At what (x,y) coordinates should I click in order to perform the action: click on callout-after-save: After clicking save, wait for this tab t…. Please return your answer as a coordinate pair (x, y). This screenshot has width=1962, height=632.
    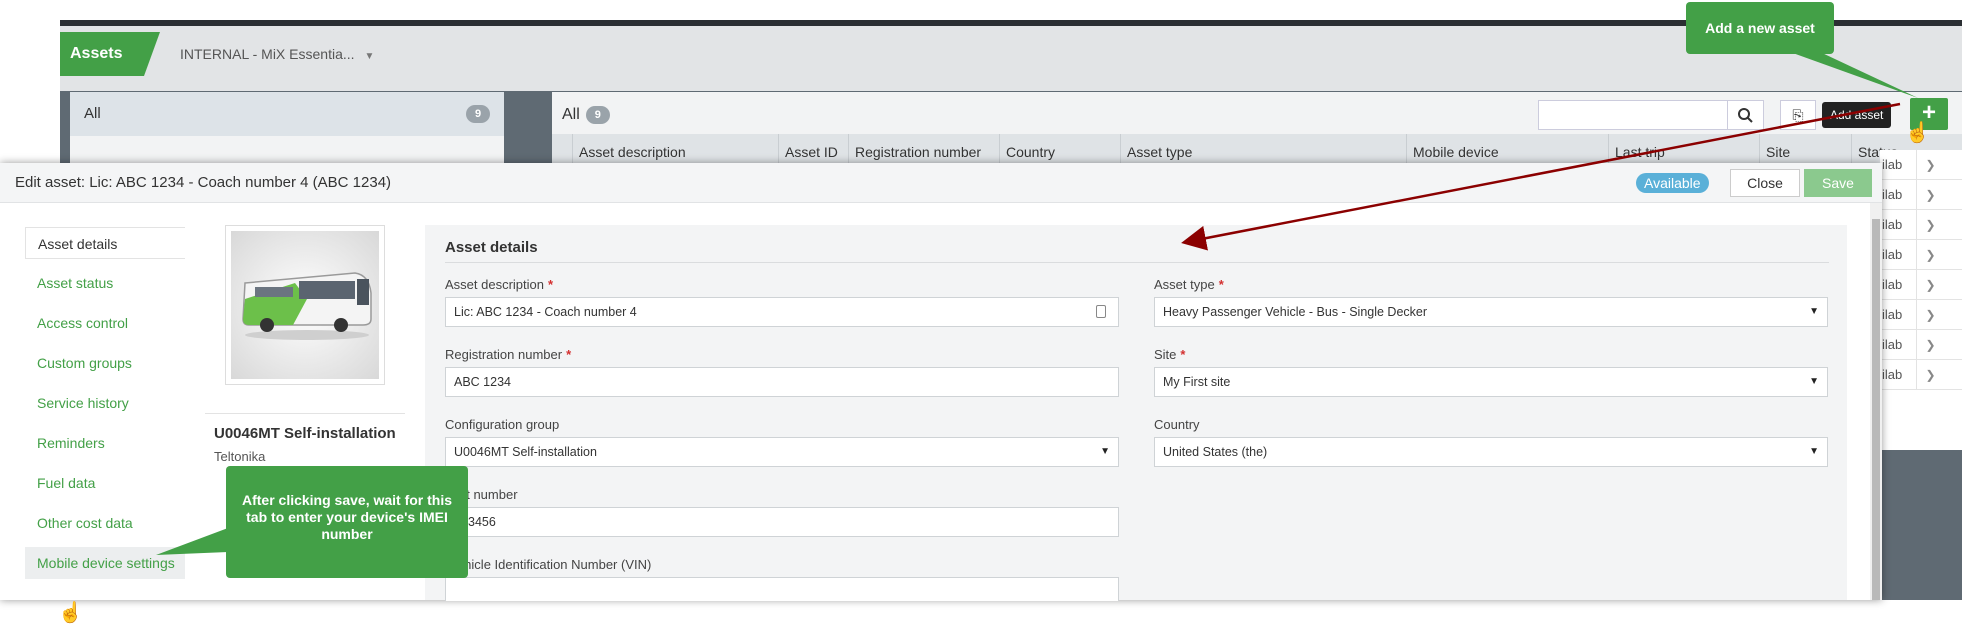
    Looking at the image, I should click on (347, 522).